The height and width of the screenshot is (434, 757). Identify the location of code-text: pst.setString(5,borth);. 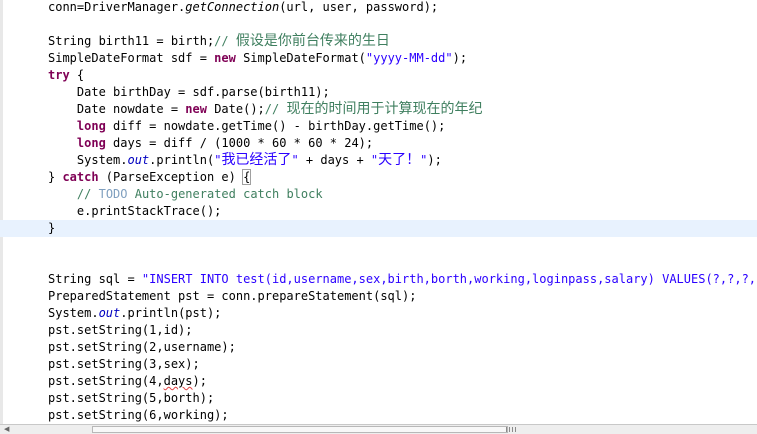
(131, 398).